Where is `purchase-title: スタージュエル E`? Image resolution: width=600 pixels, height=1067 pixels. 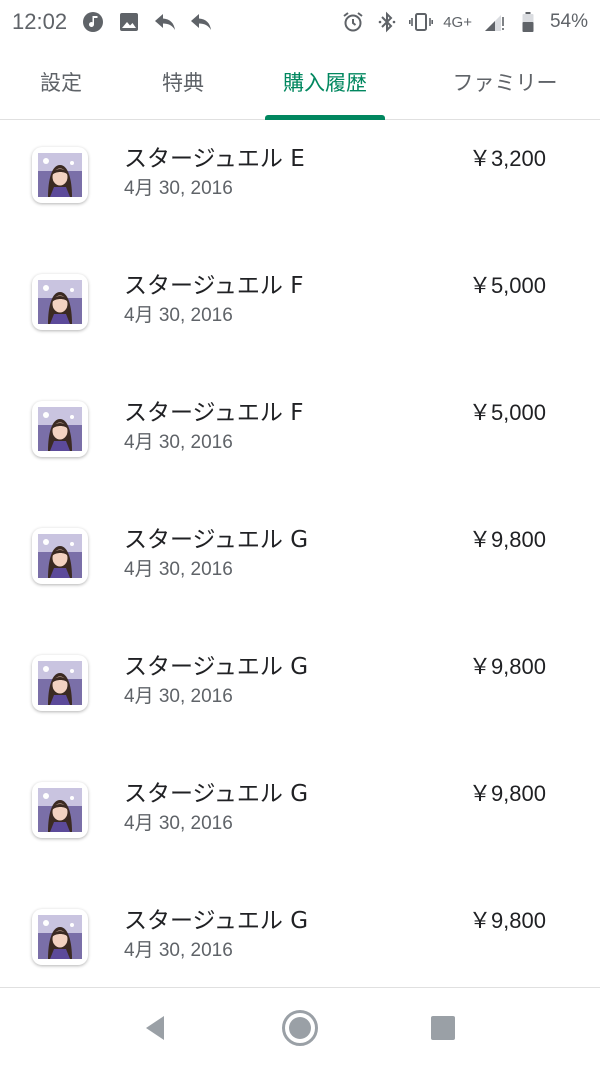
purchase-title: スタージュエル E is located at coordinates (214, 159).